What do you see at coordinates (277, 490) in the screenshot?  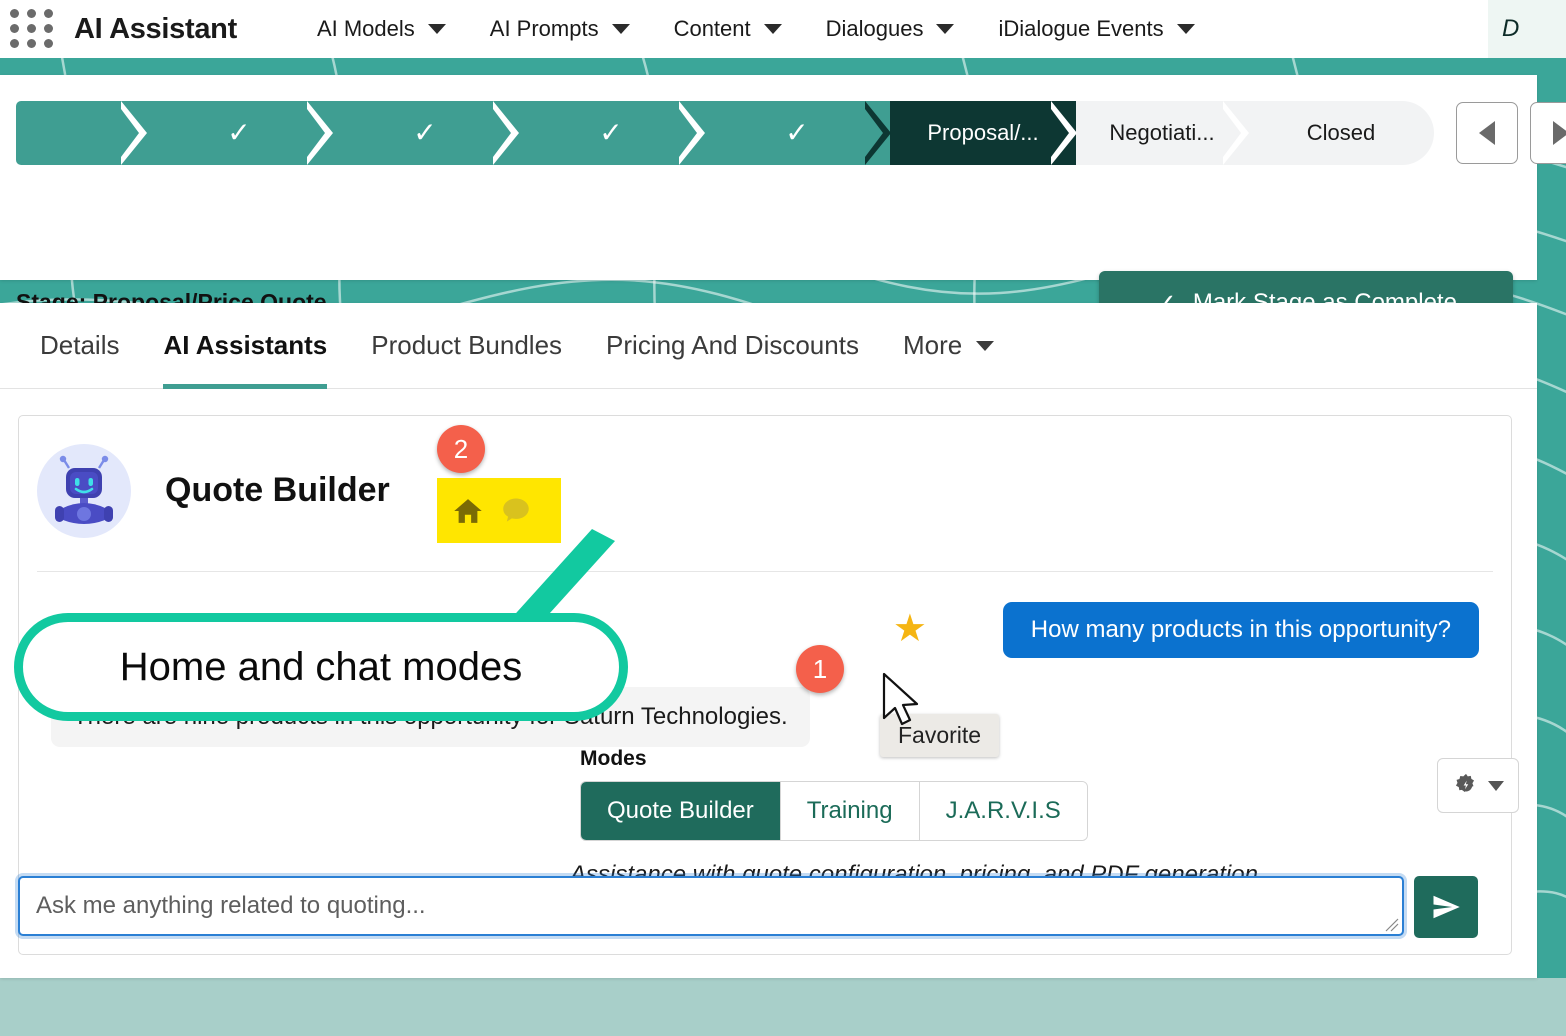 I see `assistant-name: Quote Builder` at bounding box center [277, 490].